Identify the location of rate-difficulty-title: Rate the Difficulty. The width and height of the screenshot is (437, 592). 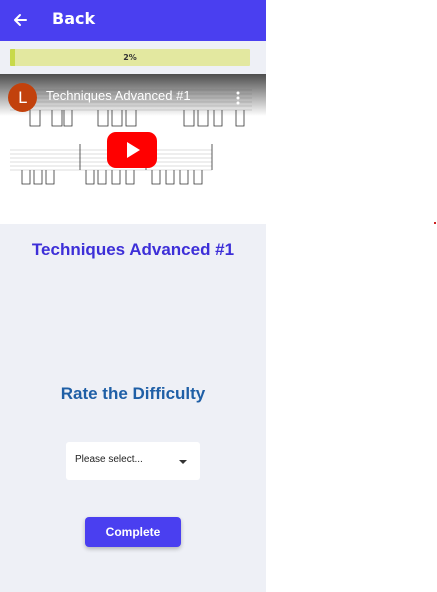
(133, 393).